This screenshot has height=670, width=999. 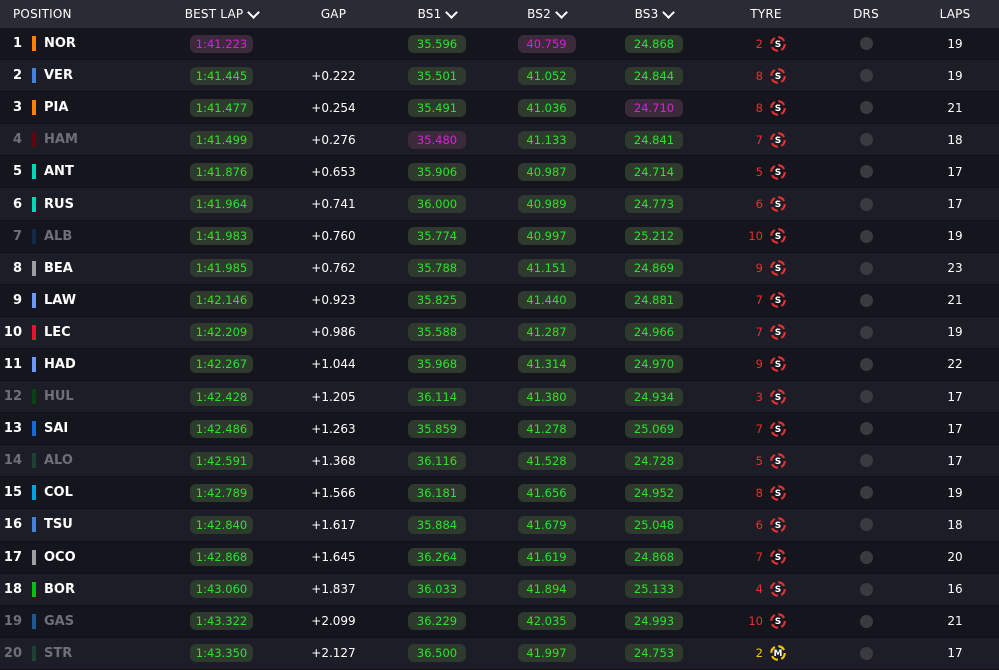 I want to click on driver-code: LAW, so click(x=74, y=300).